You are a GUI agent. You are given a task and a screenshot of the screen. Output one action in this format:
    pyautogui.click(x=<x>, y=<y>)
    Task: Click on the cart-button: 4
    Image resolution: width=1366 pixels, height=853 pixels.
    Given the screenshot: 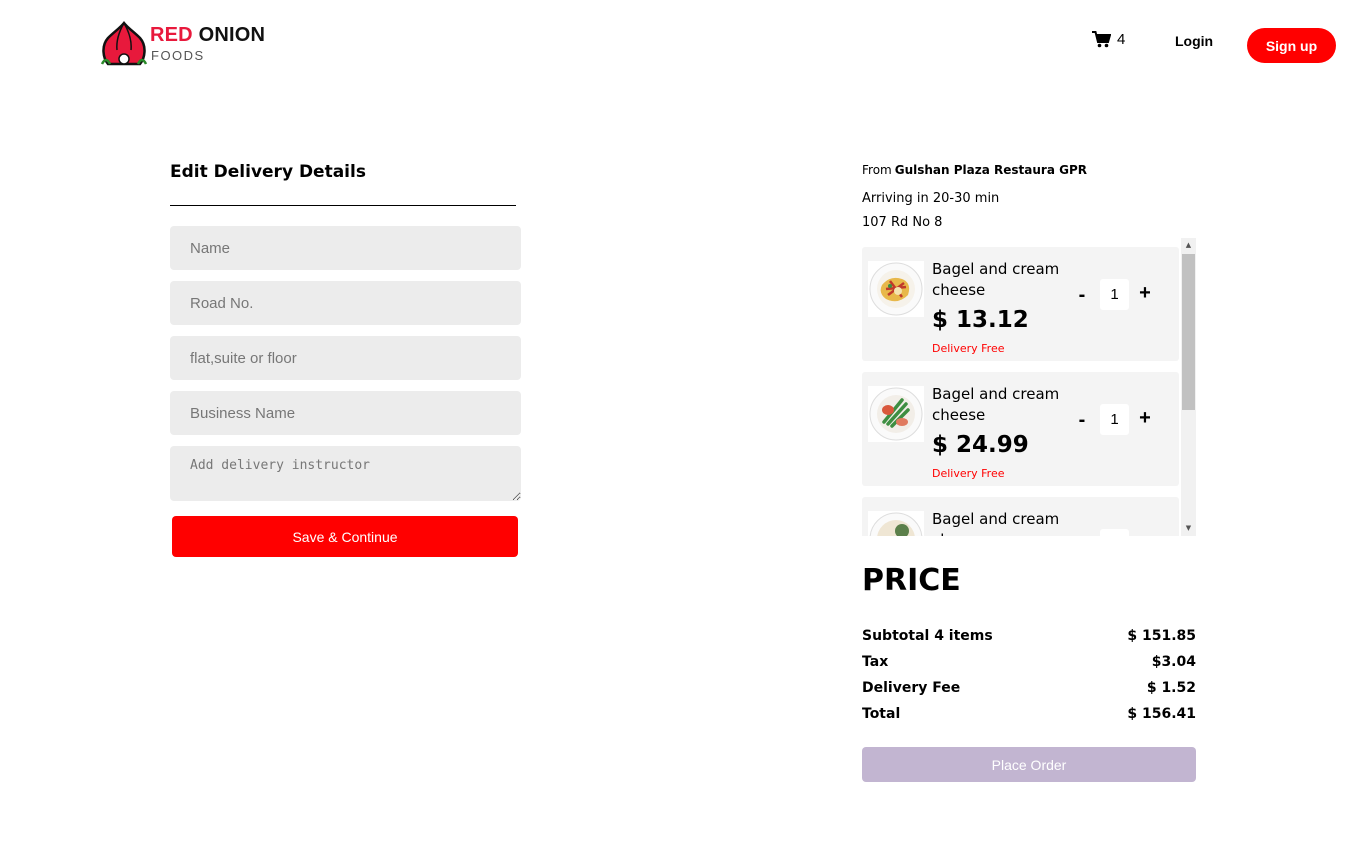 What is the action you would take?
    pyautogui.click(x=1108, y=39)
    